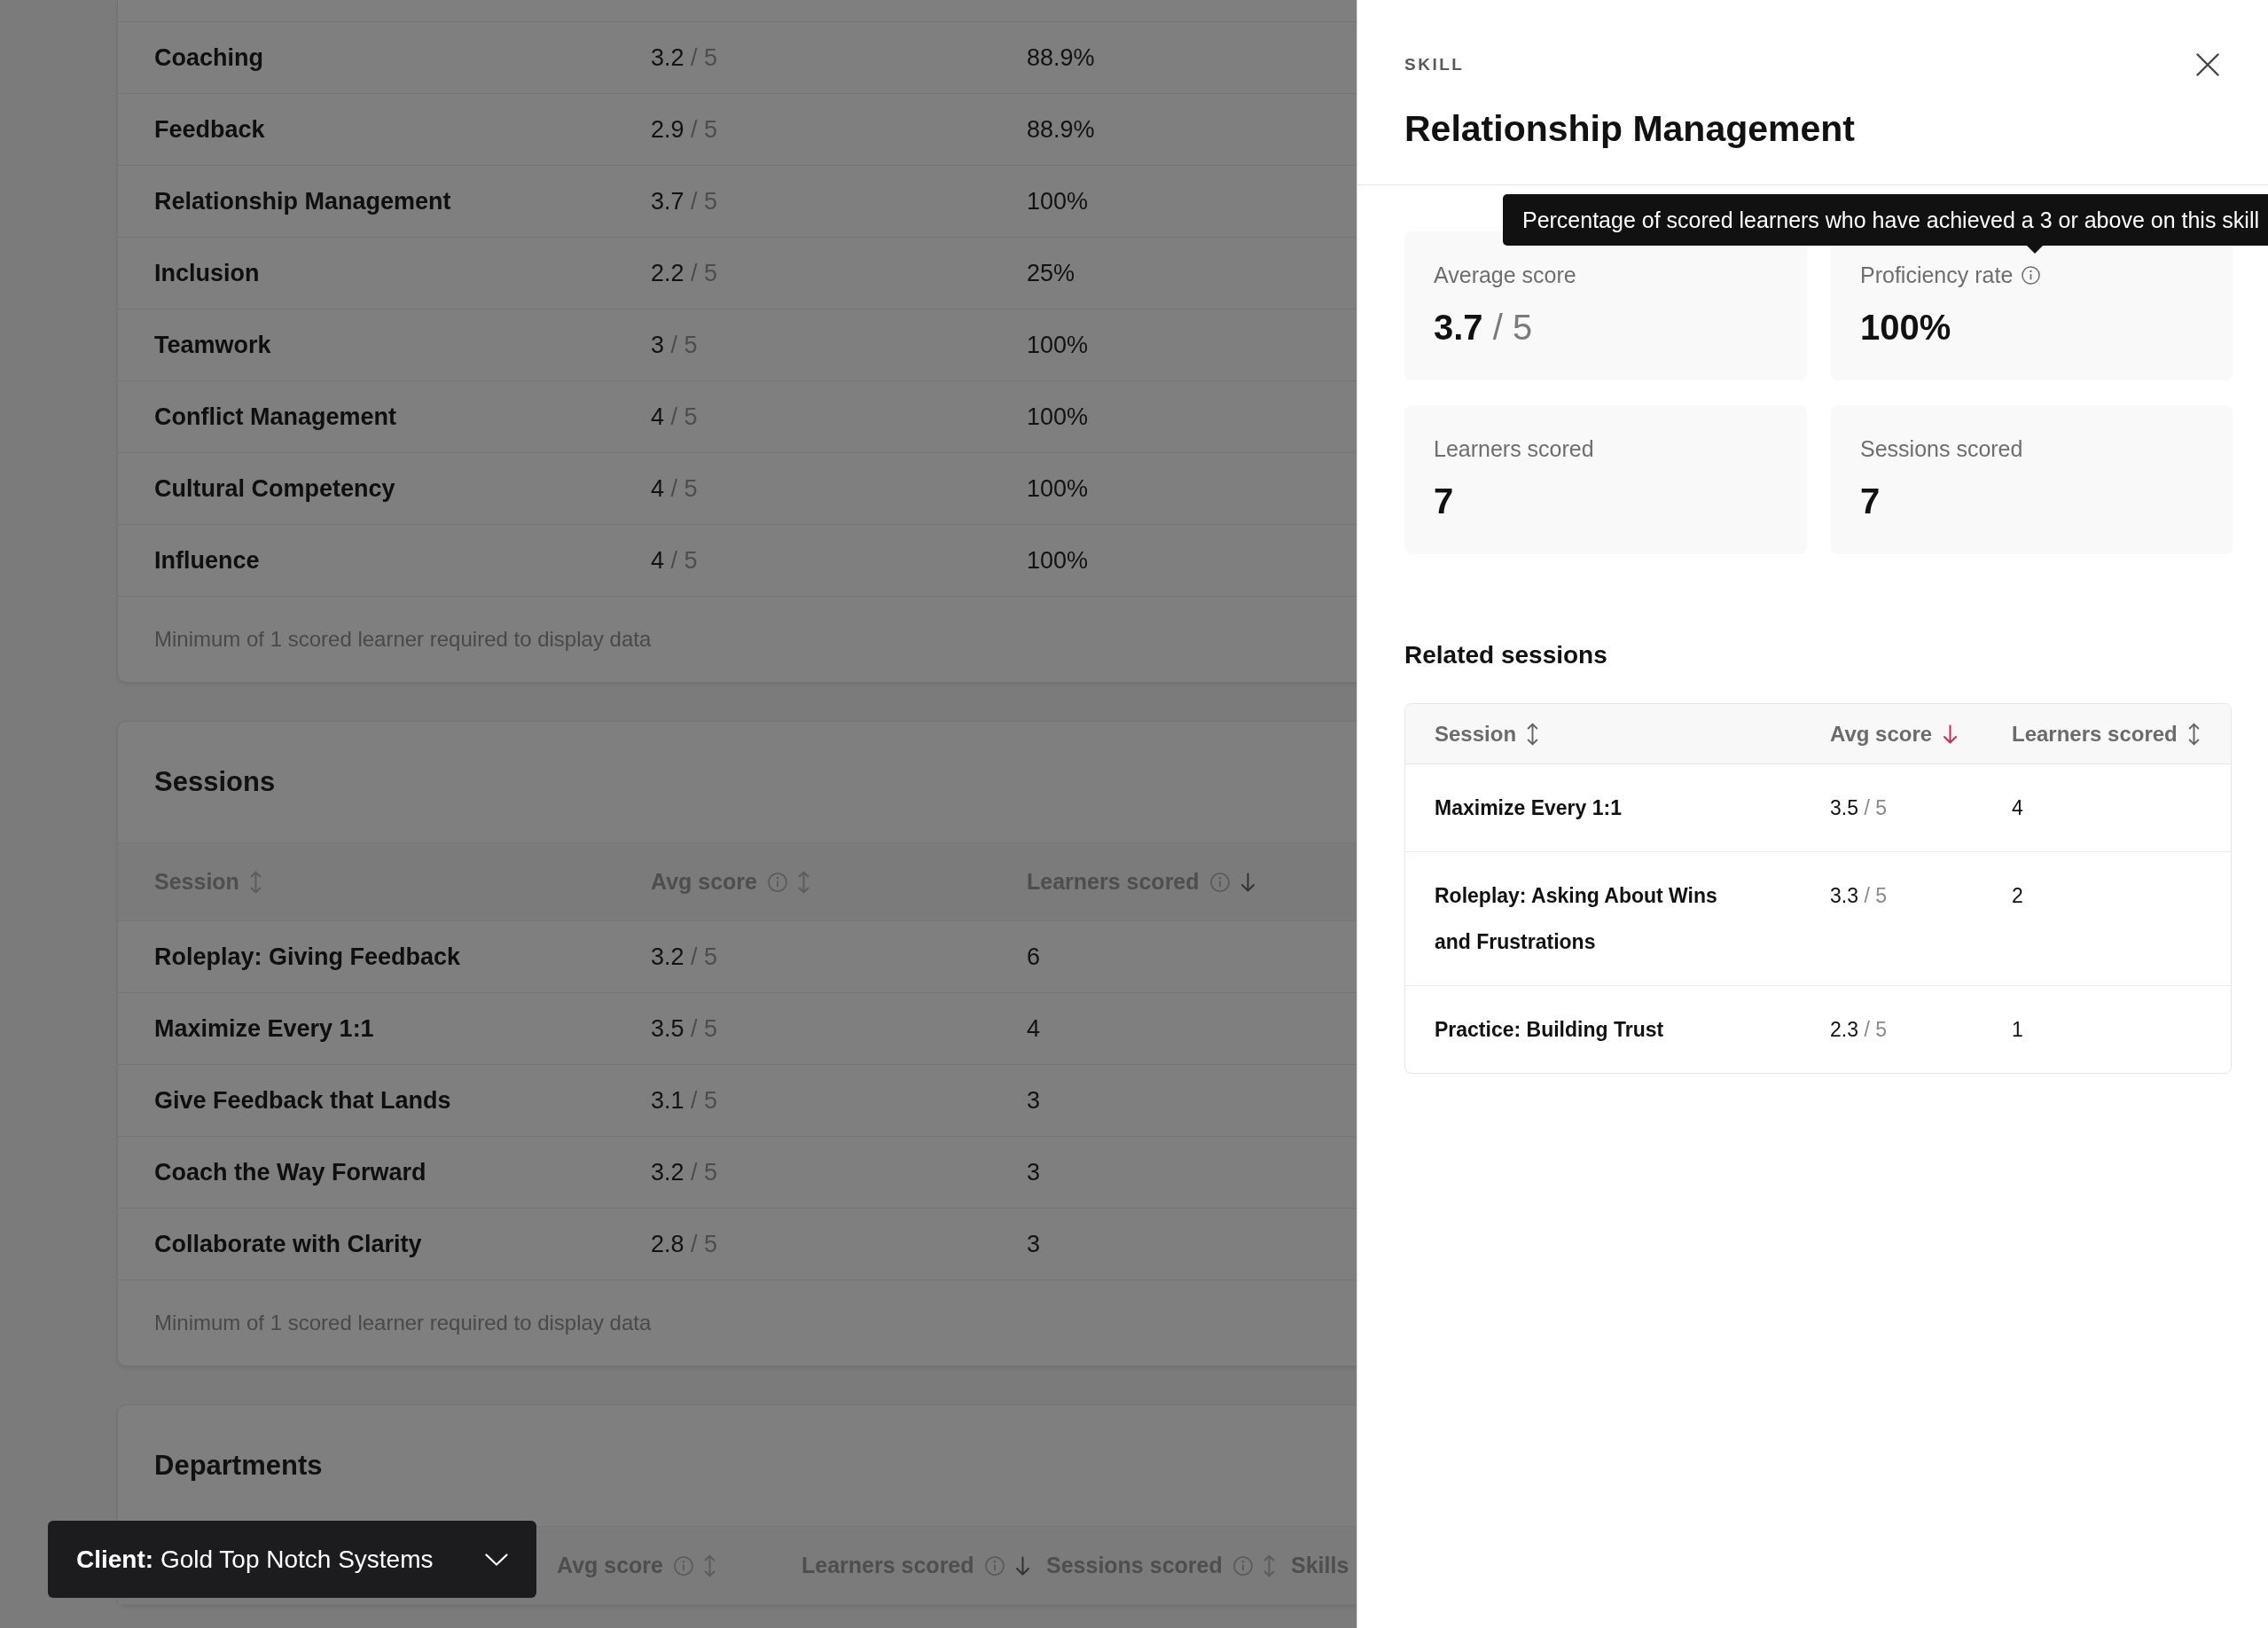 This screenshot has width=2268, height=1628. What do you see at coordinates (212, 345) in the screenshot?
I see `table-cell: Teamwork` at bounding box center [212, 345].